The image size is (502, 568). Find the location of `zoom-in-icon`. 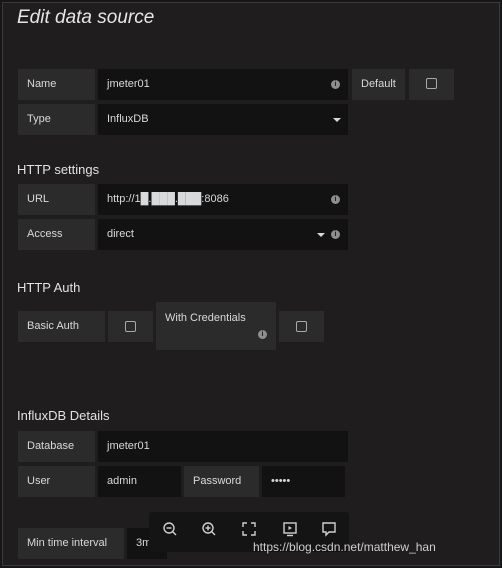

zoom-in-icon is located at coordinates (209, 532).